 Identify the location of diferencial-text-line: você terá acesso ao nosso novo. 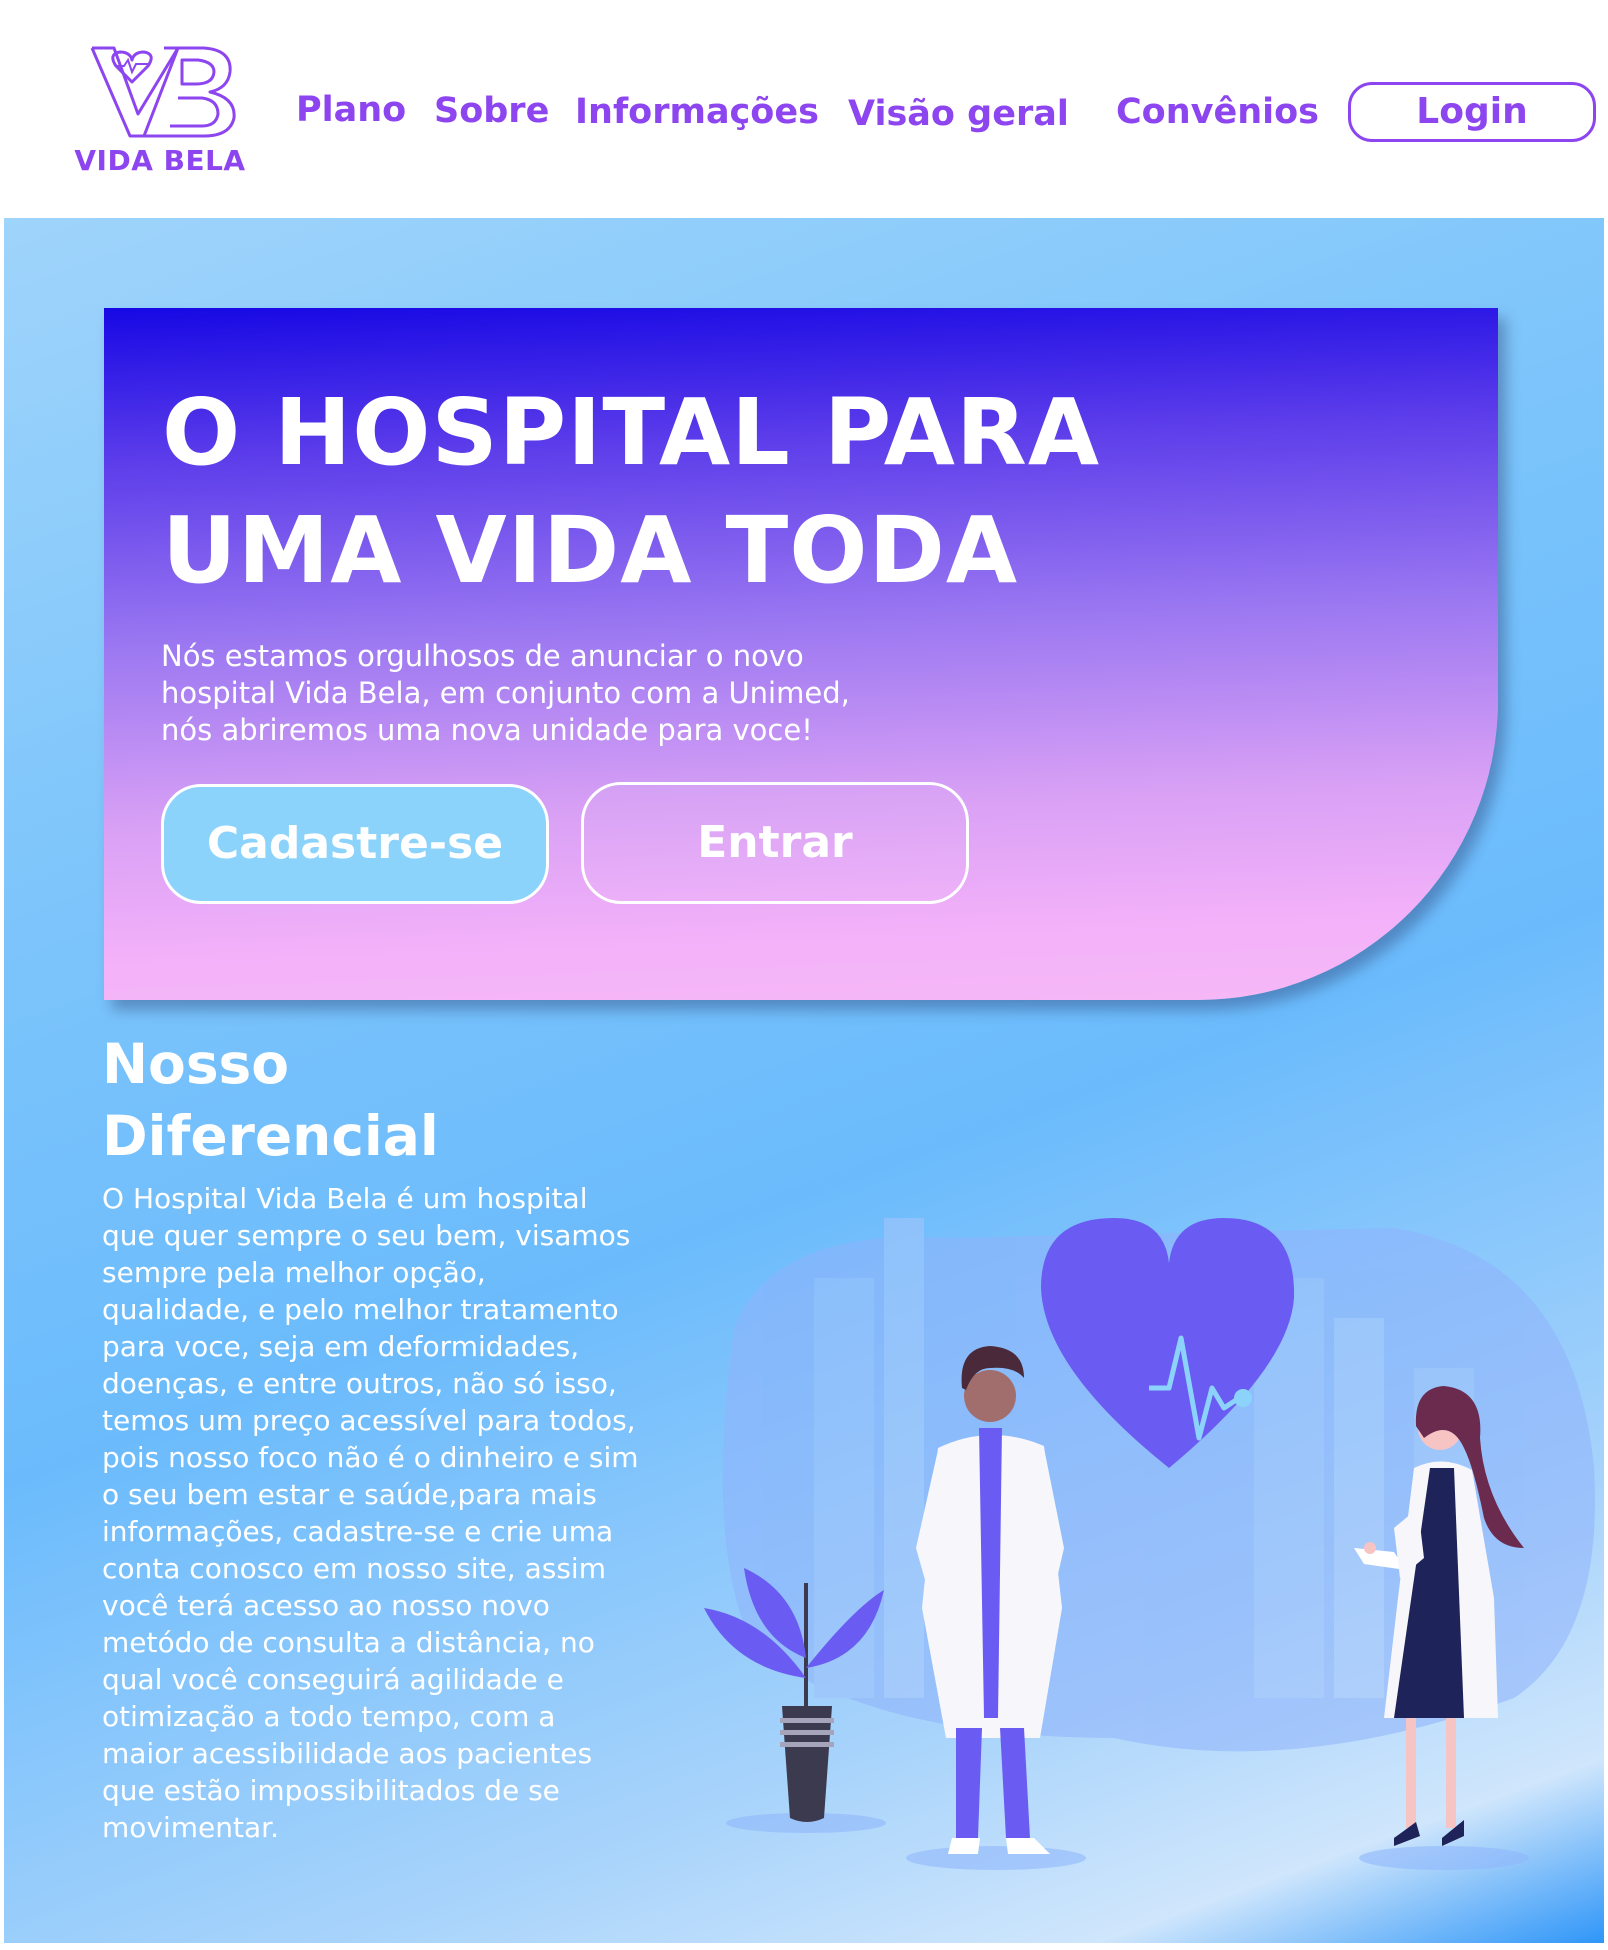
(326, 1605).